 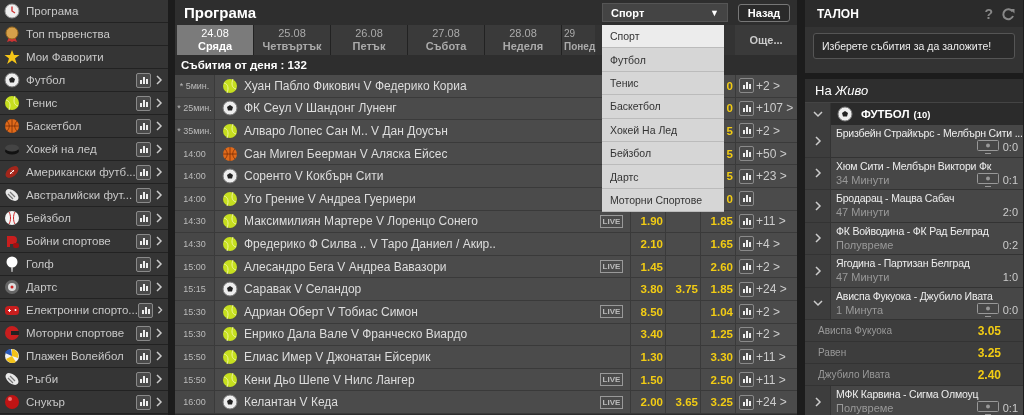 What do you see at coordinates (686, 402) in the screenshot?
I see `odds-value: 3.65` at bounding box center [686, 402].